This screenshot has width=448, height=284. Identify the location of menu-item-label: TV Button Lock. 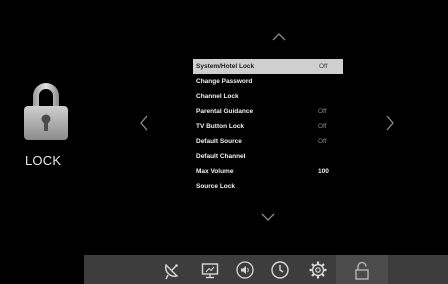
(220, 126).